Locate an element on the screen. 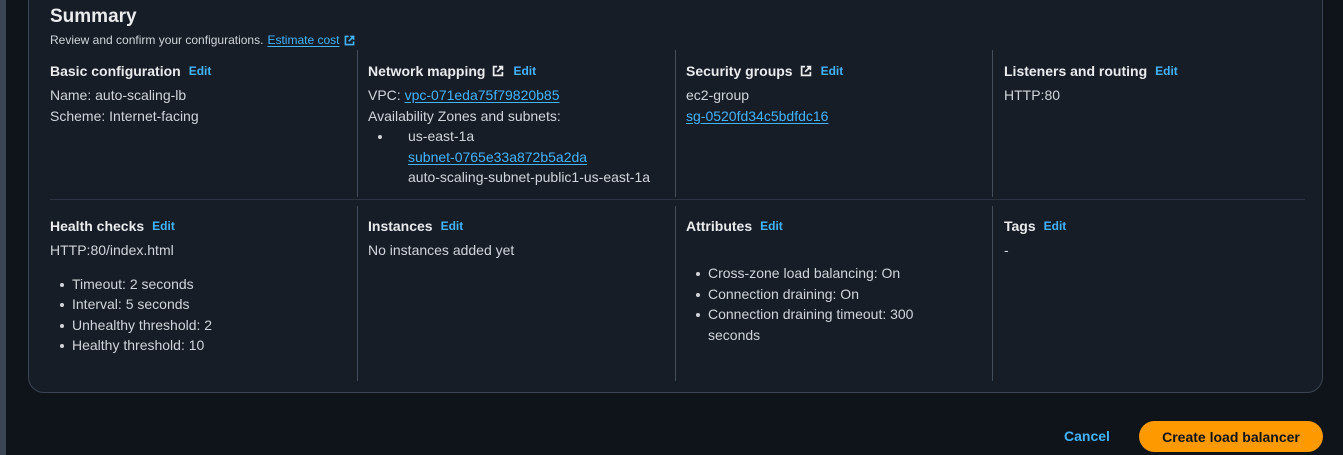  az-list: us-east-1a is located at coordinates (523, 136).